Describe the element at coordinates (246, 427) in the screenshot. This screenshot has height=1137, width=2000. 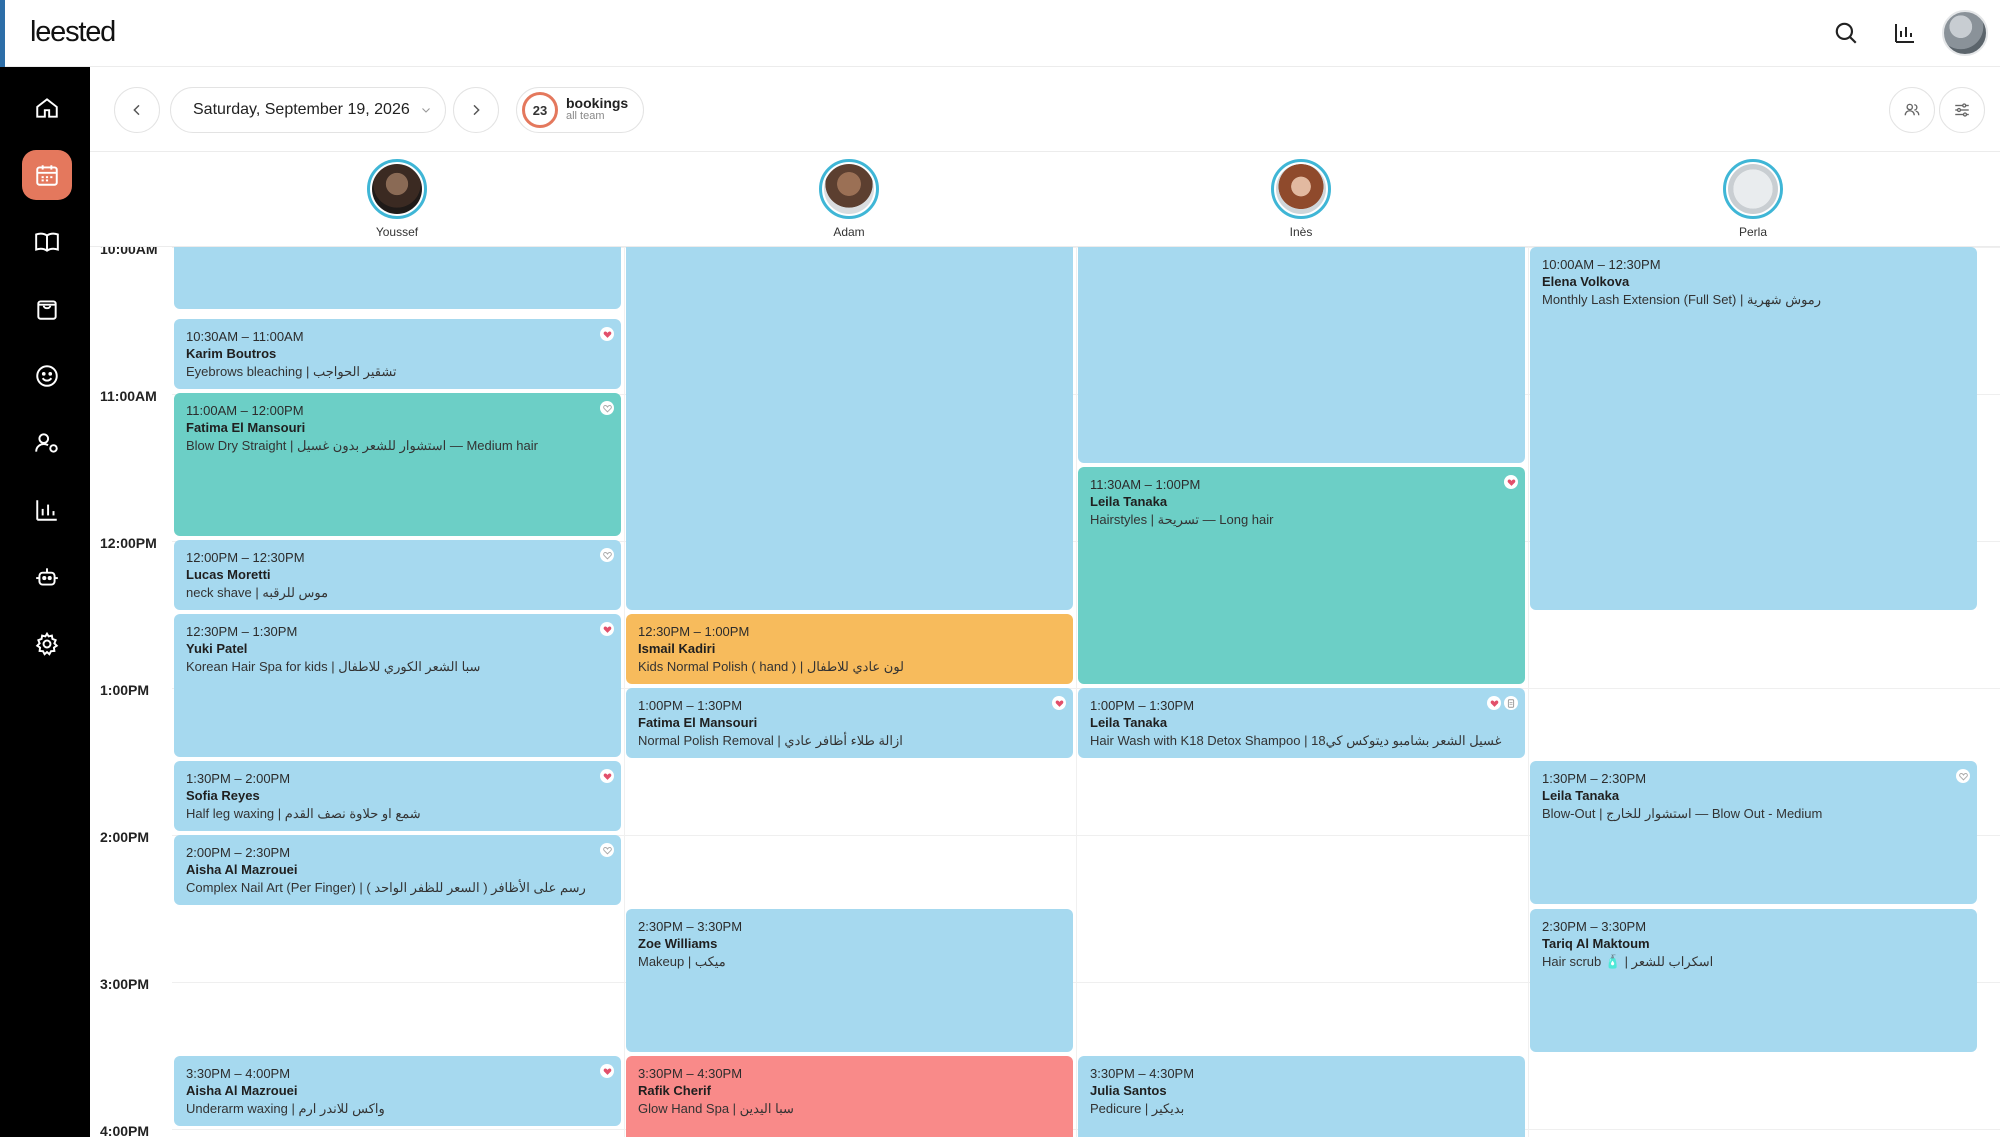
I see `appointment-client: Fatima El Mansouri` at that location.